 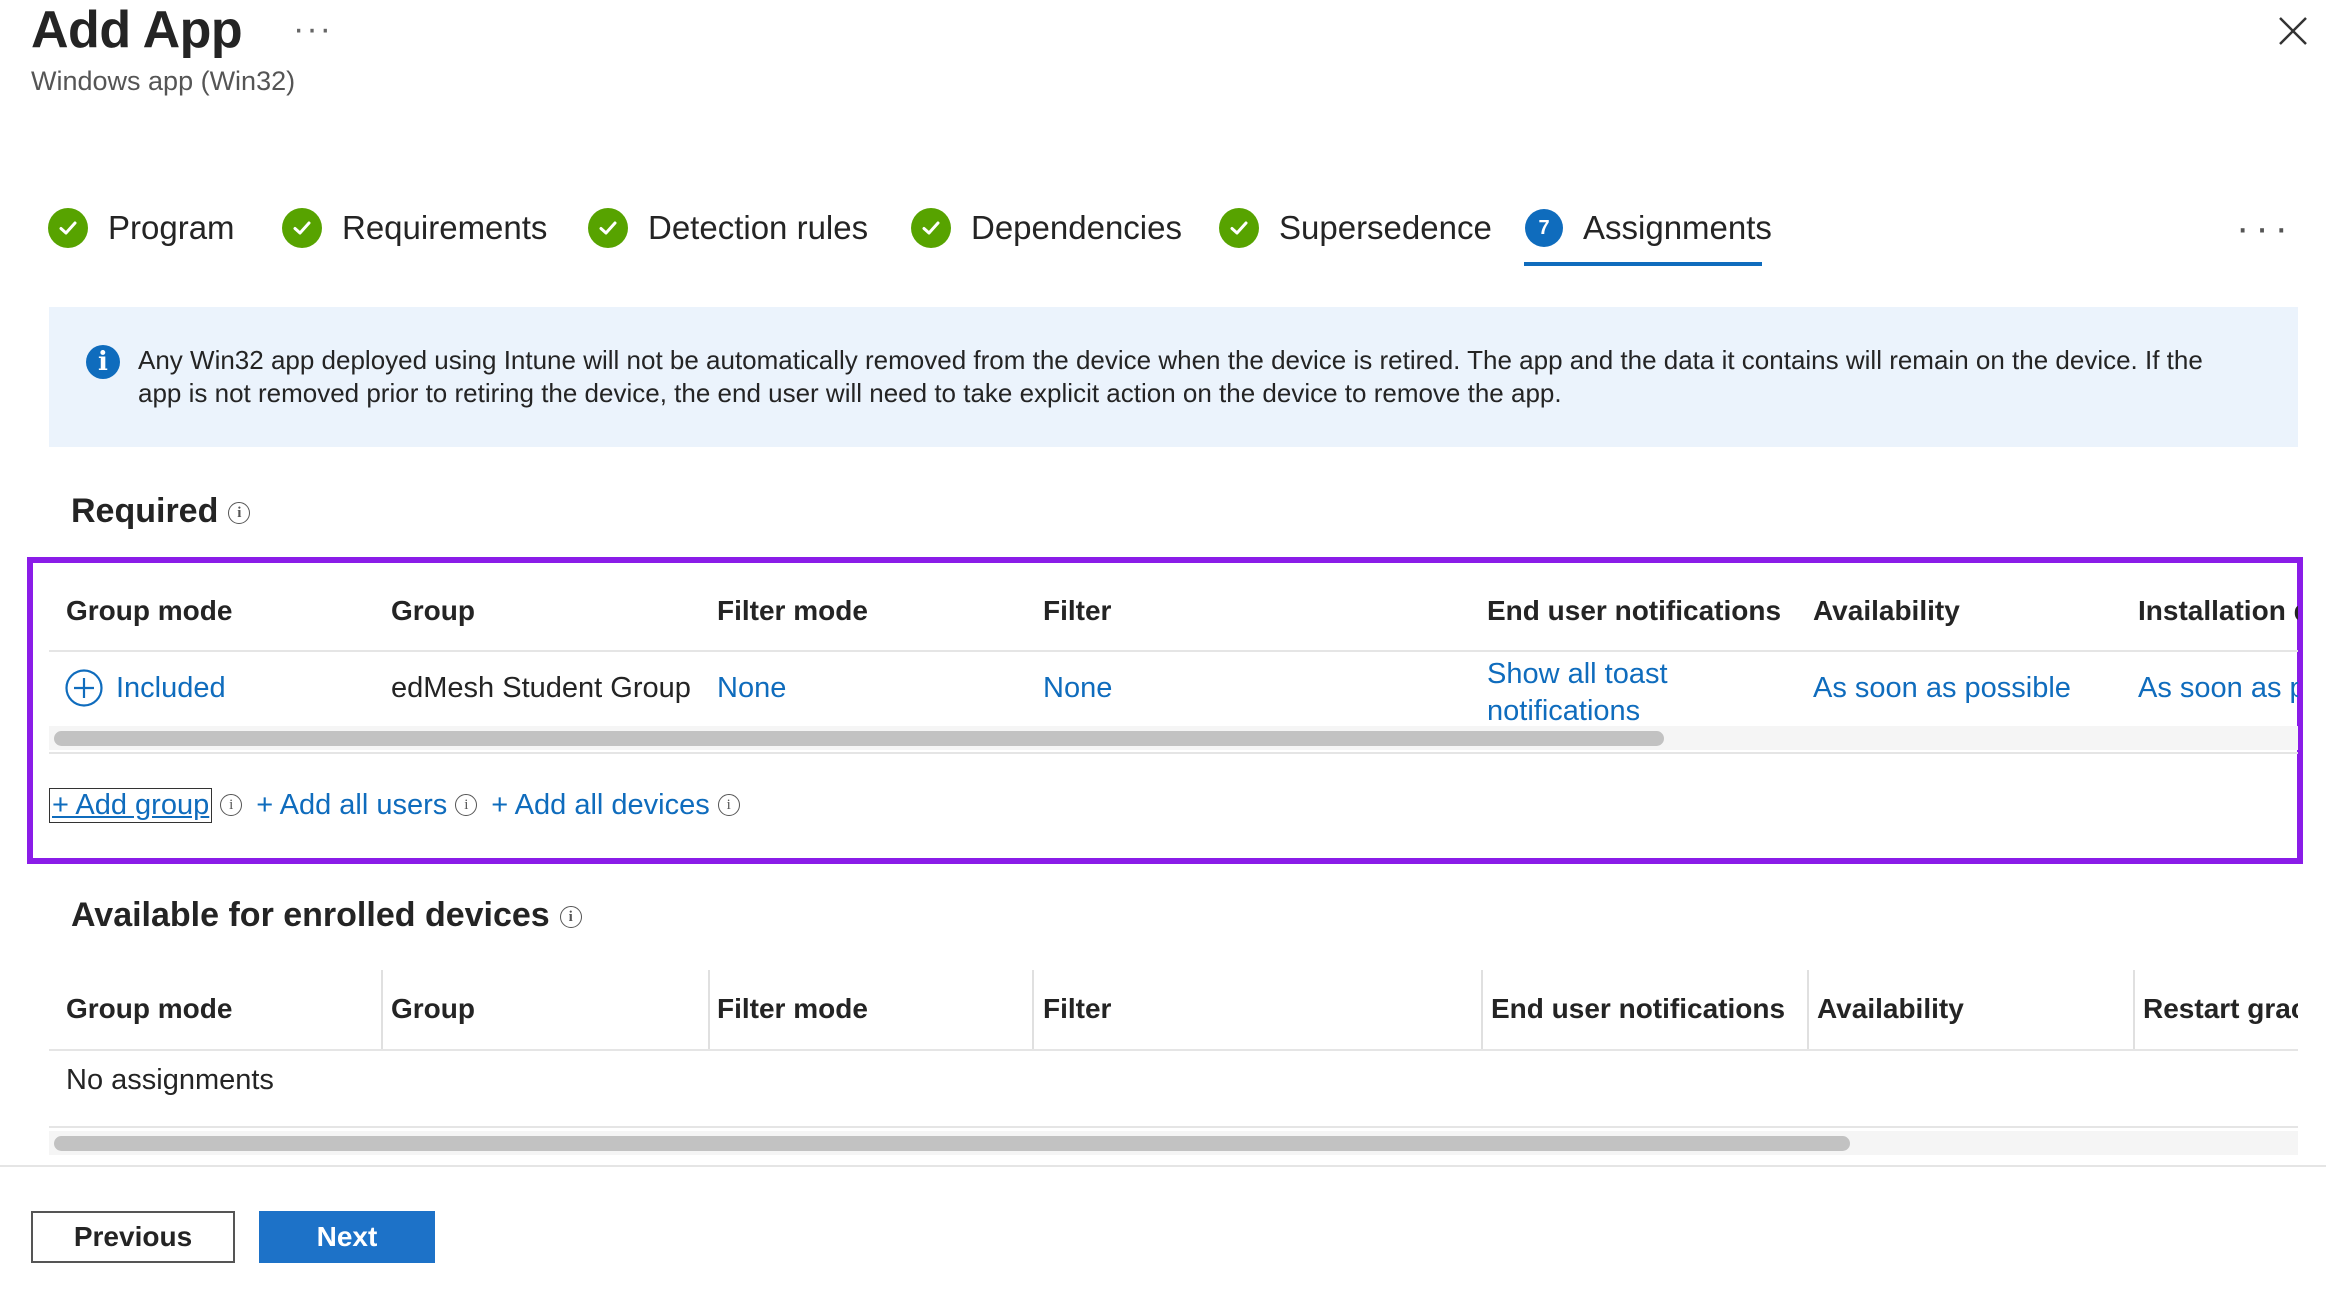 I want to click on required-title: Required, so click(x=145, y=511).